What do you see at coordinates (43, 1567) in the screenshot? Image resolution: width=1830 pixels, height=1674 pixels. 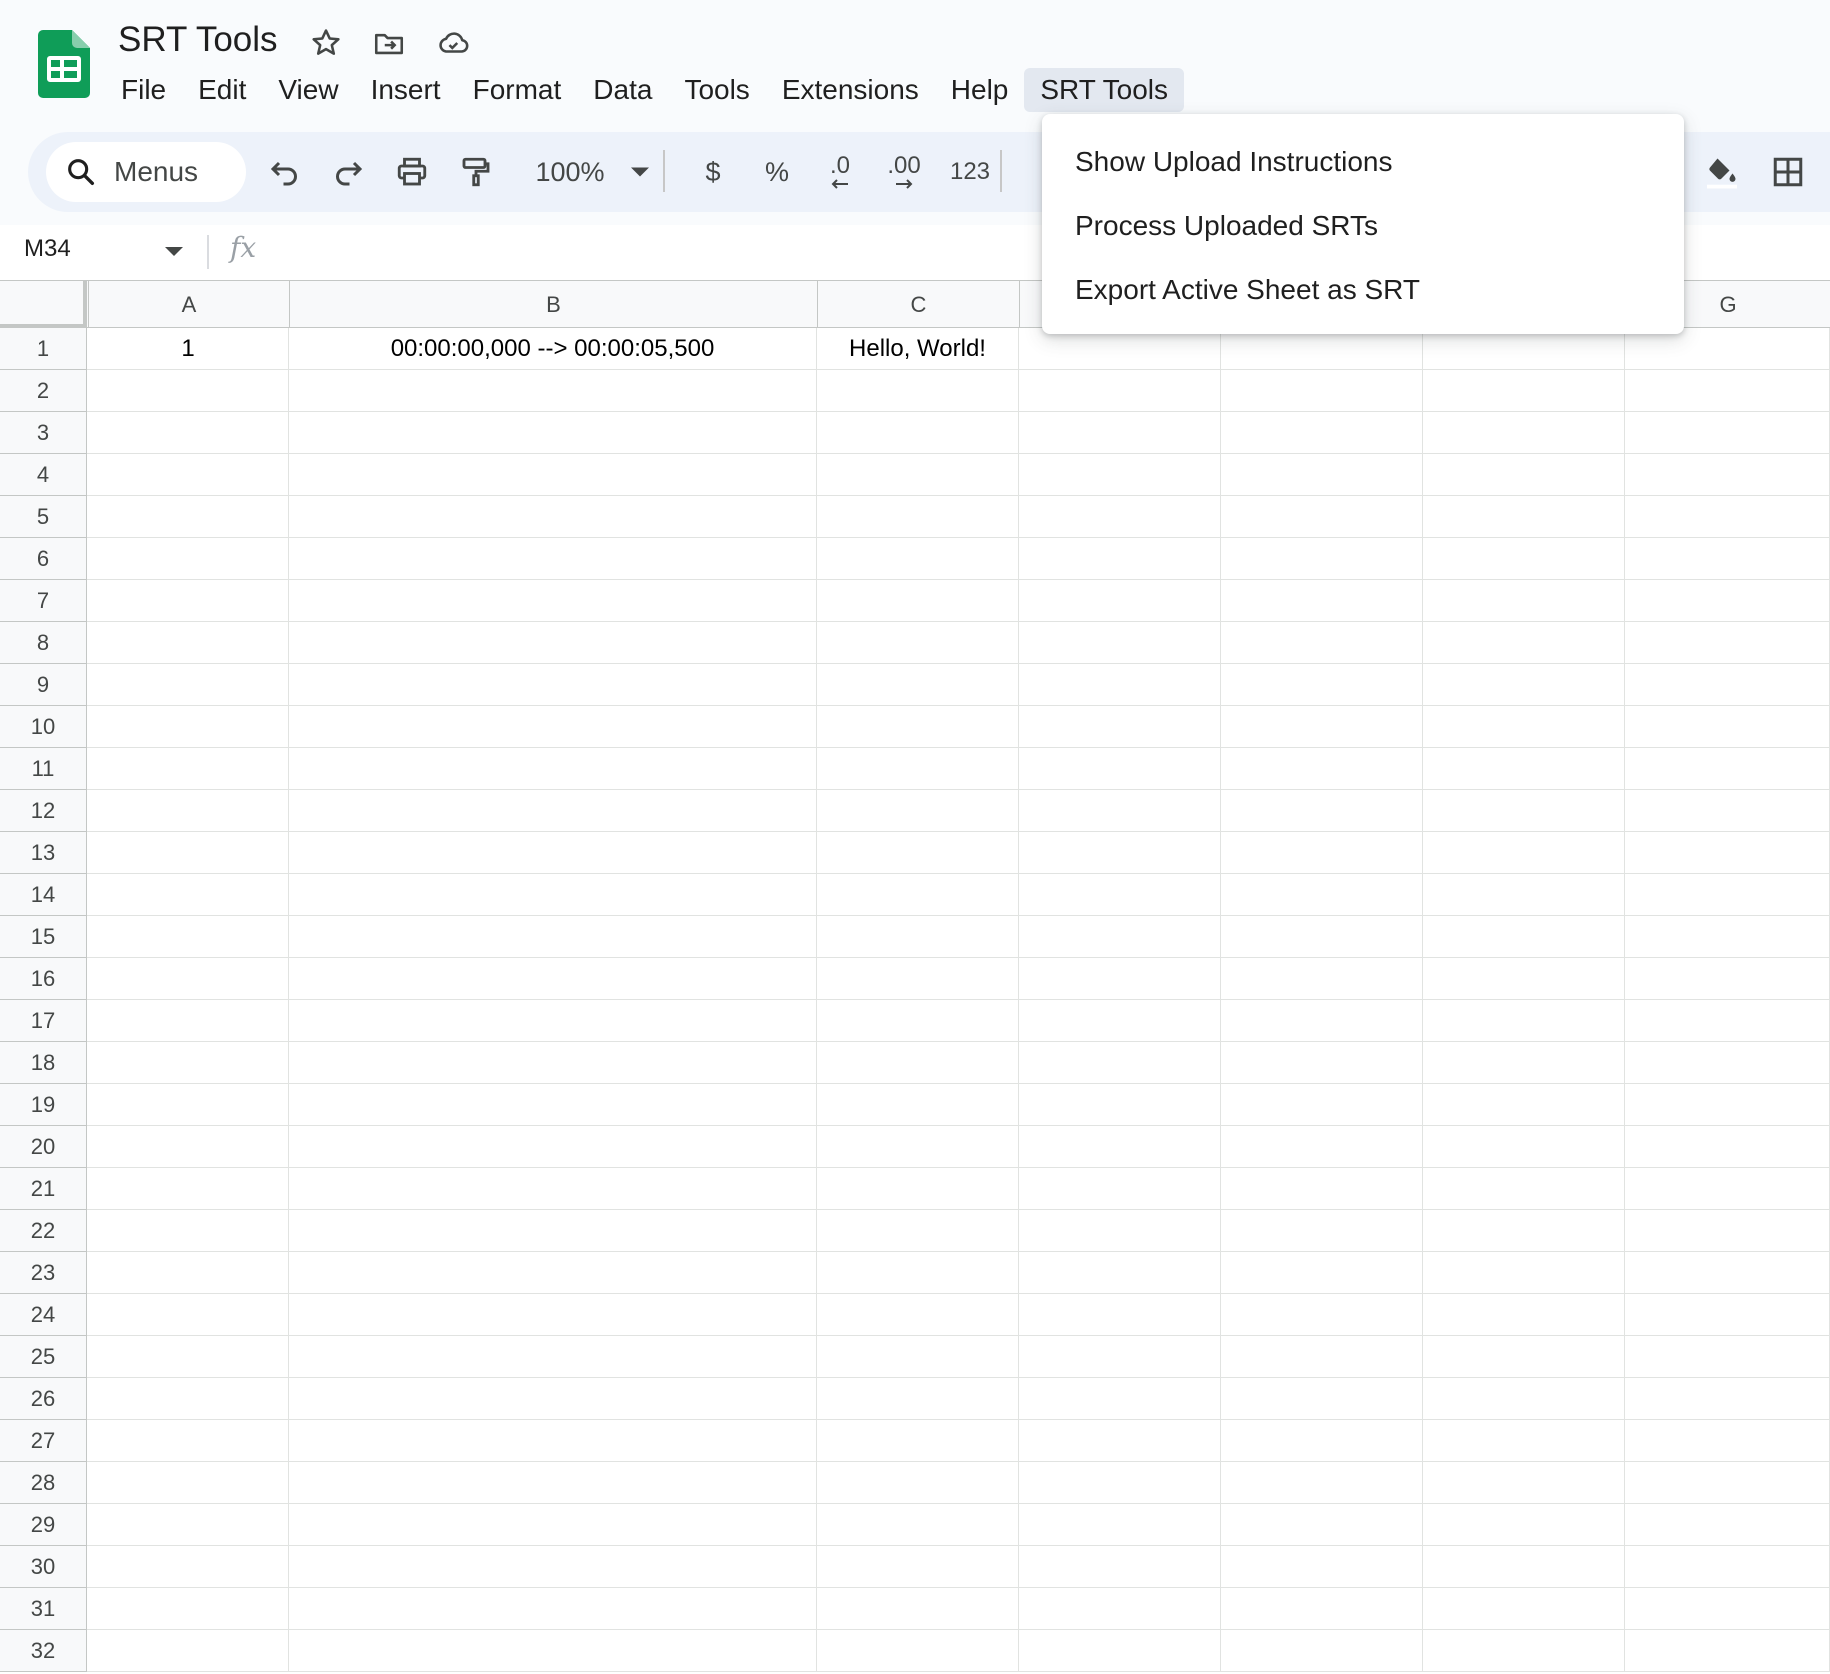 I see `row-header: 30` at bounding box center [43, 1567].